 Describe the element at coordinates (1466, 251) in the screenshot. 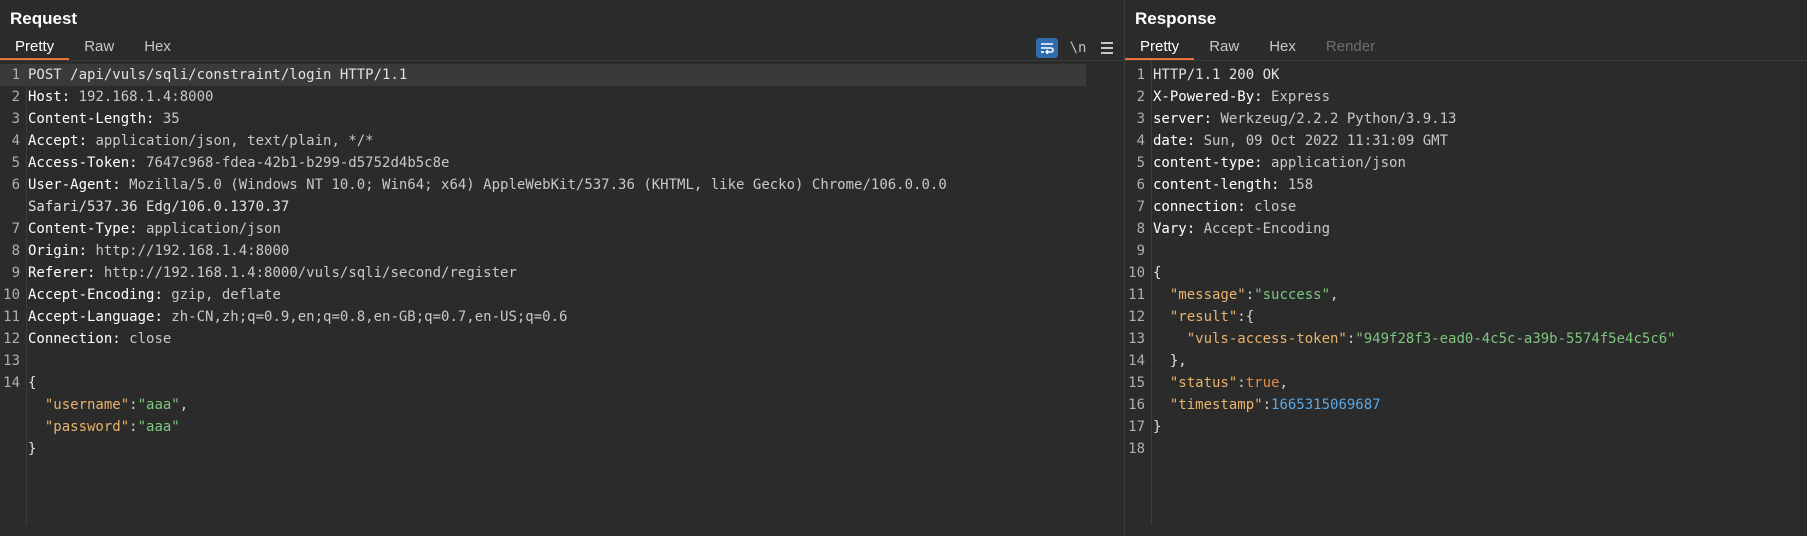

I see `code-line: 9` at that location.